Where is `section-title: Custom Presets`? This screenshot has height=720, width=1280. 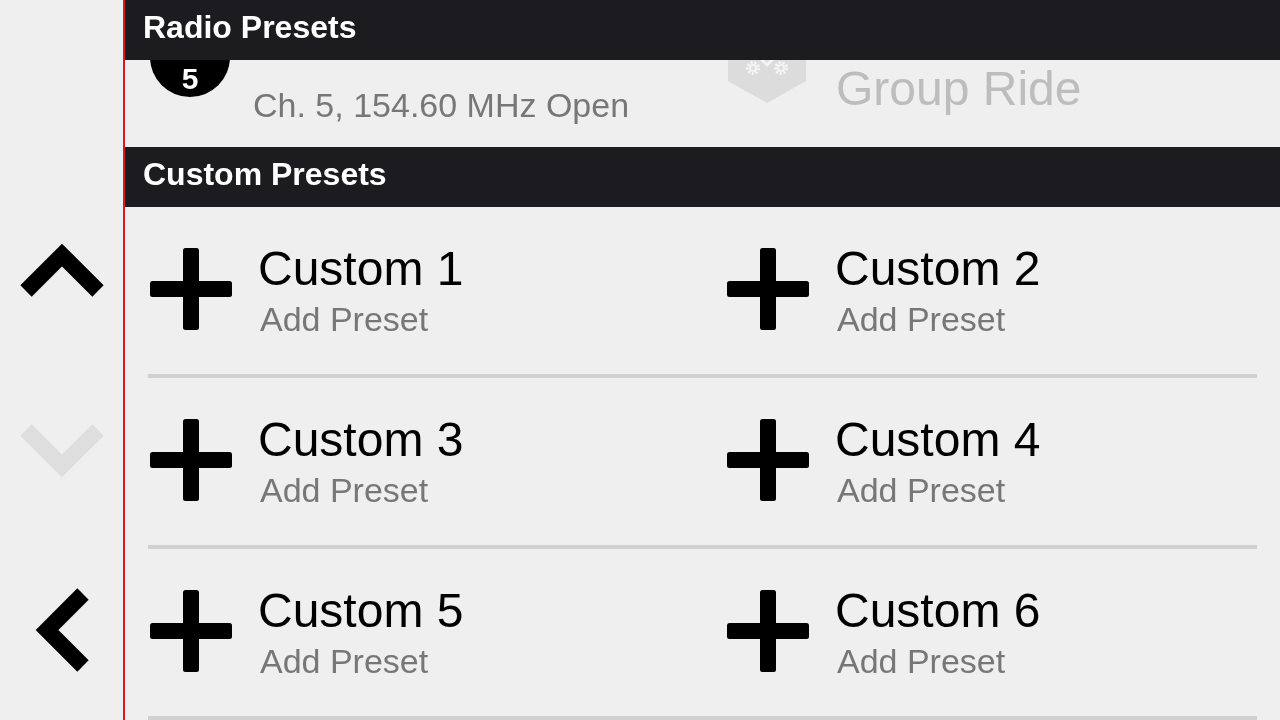 section-title: Custom Presets is located at coordinates (265, 174).